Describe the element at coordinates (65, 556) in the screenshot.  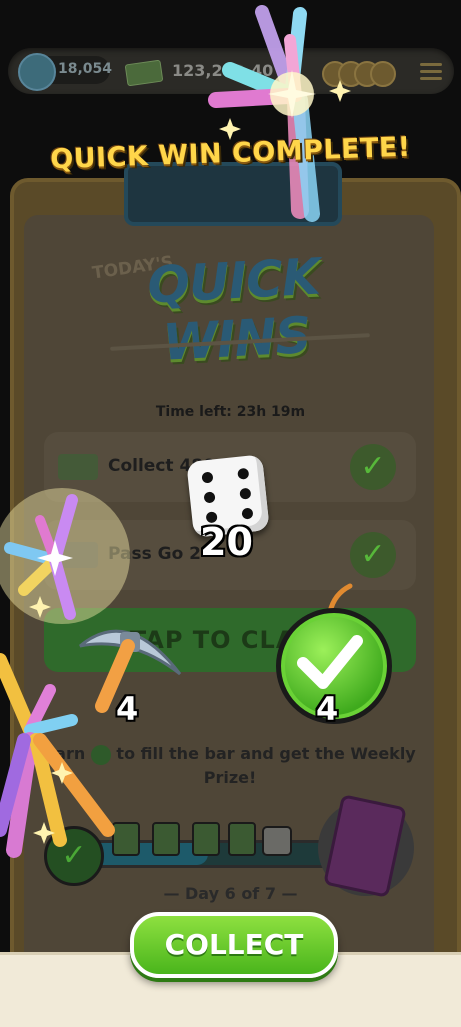
I see `firework-left-icon` at that location.